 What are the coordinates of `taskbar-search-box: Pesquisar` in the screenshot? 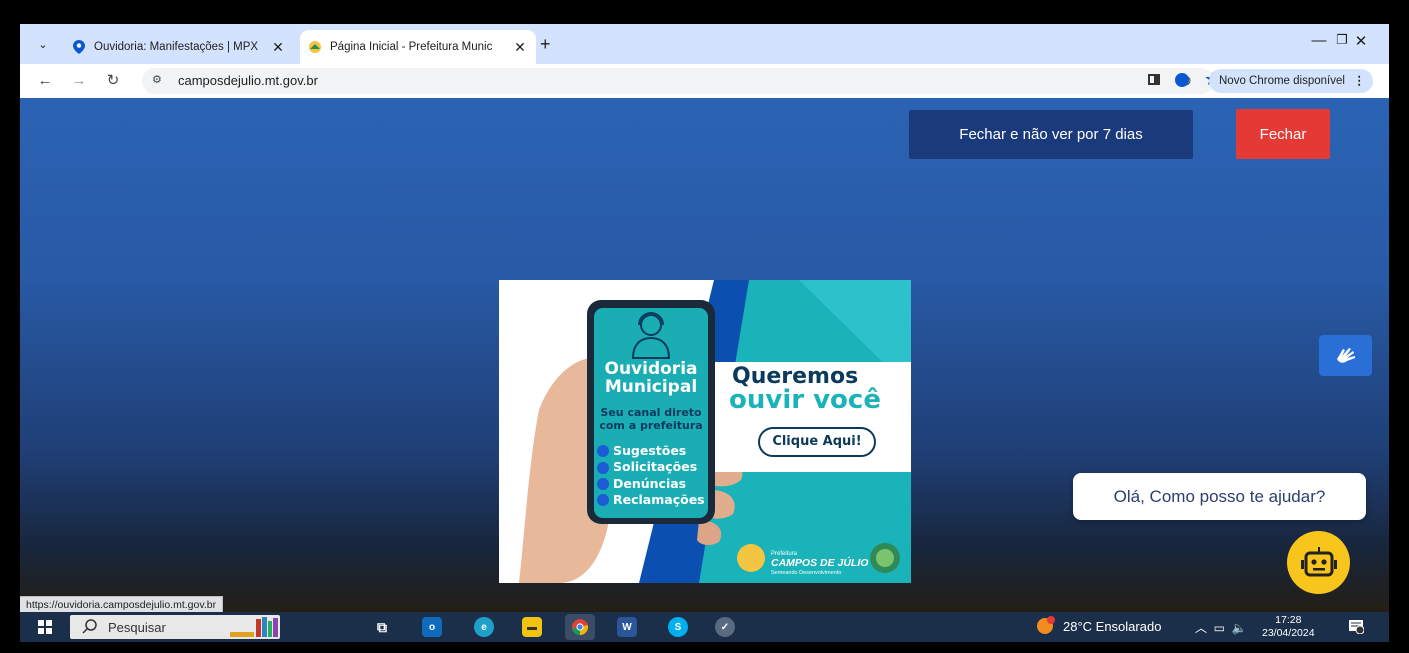 It's located at (175, 627).